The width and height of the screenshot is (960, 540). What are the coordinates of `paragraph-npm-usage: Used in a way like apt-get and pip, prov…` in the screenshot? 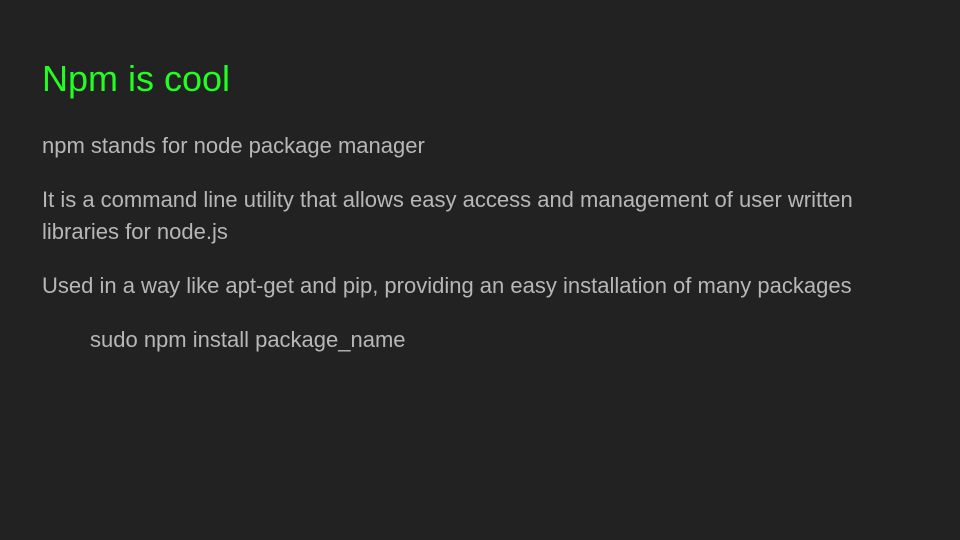 It's located at (447, 285).